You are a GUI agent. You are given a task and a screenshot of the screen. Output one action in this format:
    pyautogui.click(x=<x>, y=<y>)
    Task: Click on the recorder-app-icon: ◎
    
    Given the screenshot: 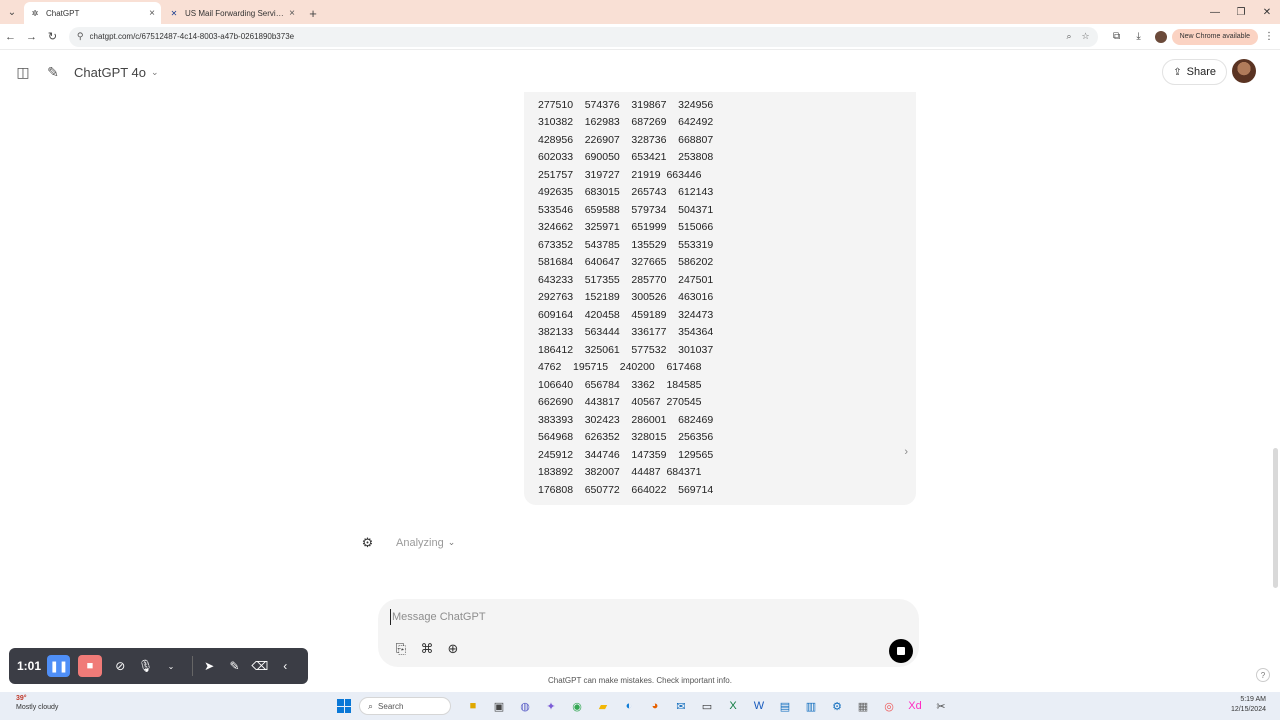 What is the action you would take?
    pyautogui.click(x=889, y=706)
    